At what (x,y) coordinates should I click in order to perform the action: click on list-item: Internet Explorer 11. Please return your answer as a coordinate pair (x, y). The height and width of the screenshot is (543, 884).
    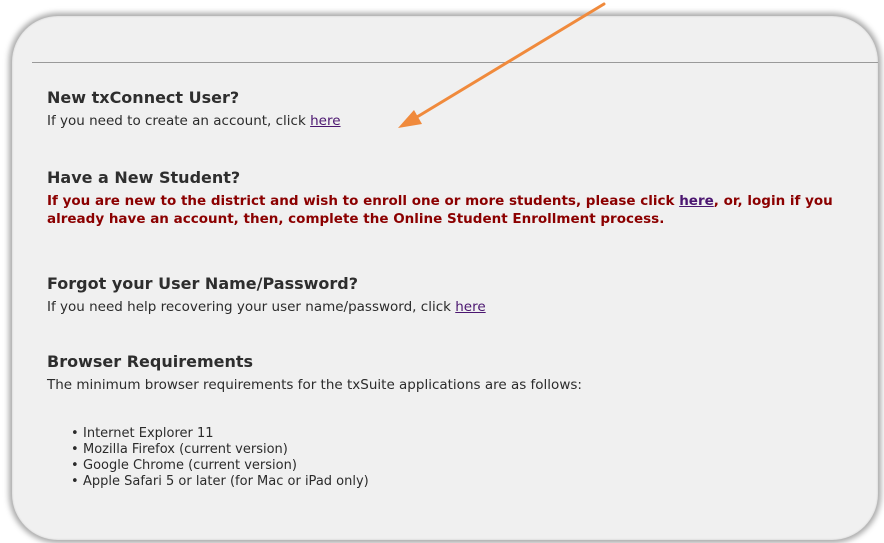
    Looking at the image, I should click on (459, 434).